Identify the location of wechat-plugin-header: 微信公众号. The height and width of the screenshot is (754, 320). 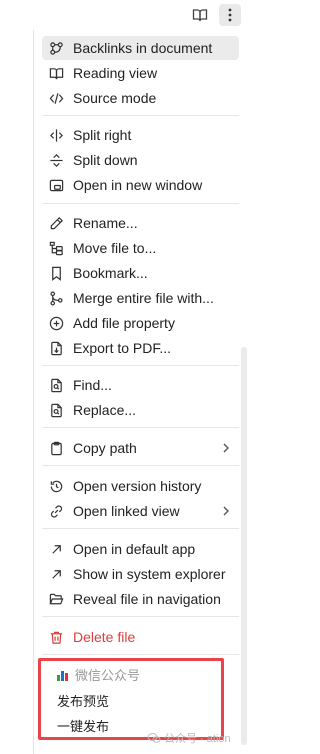
(98, 674).